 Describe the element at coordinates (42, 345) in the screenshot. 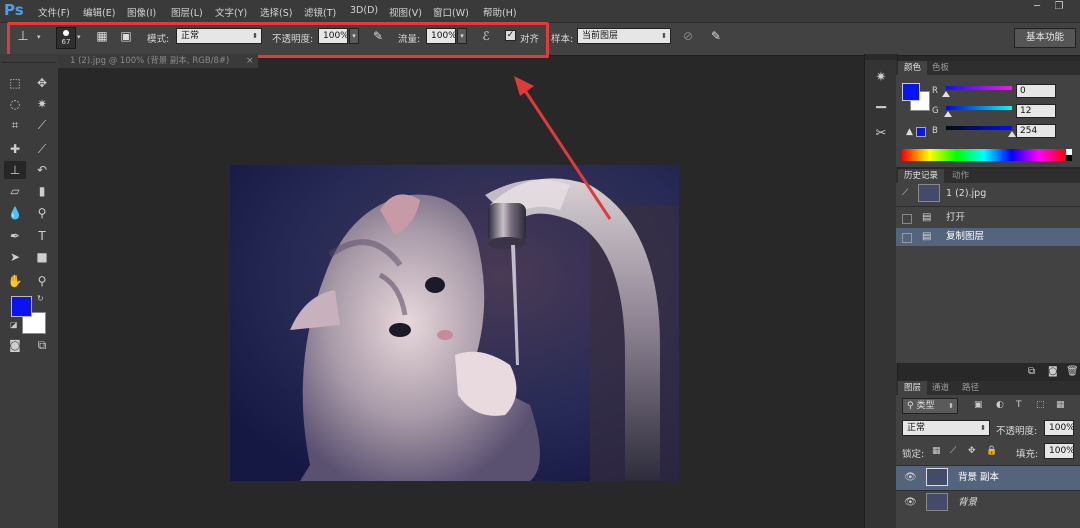

I see `screen-mode-icon: ⧉` at that location.